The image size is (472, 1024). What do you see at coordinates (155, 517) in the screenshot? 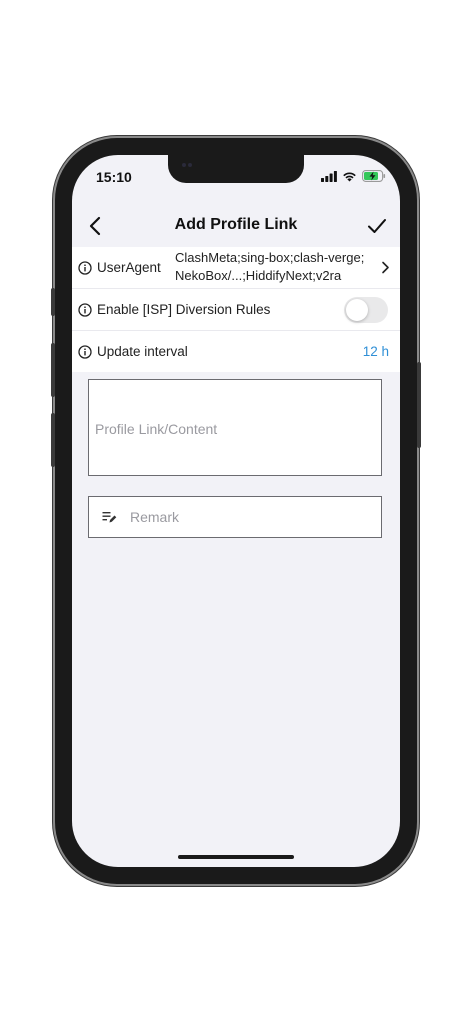
I see `remark-placeholder: Remark` at bounding box center [155, 517].